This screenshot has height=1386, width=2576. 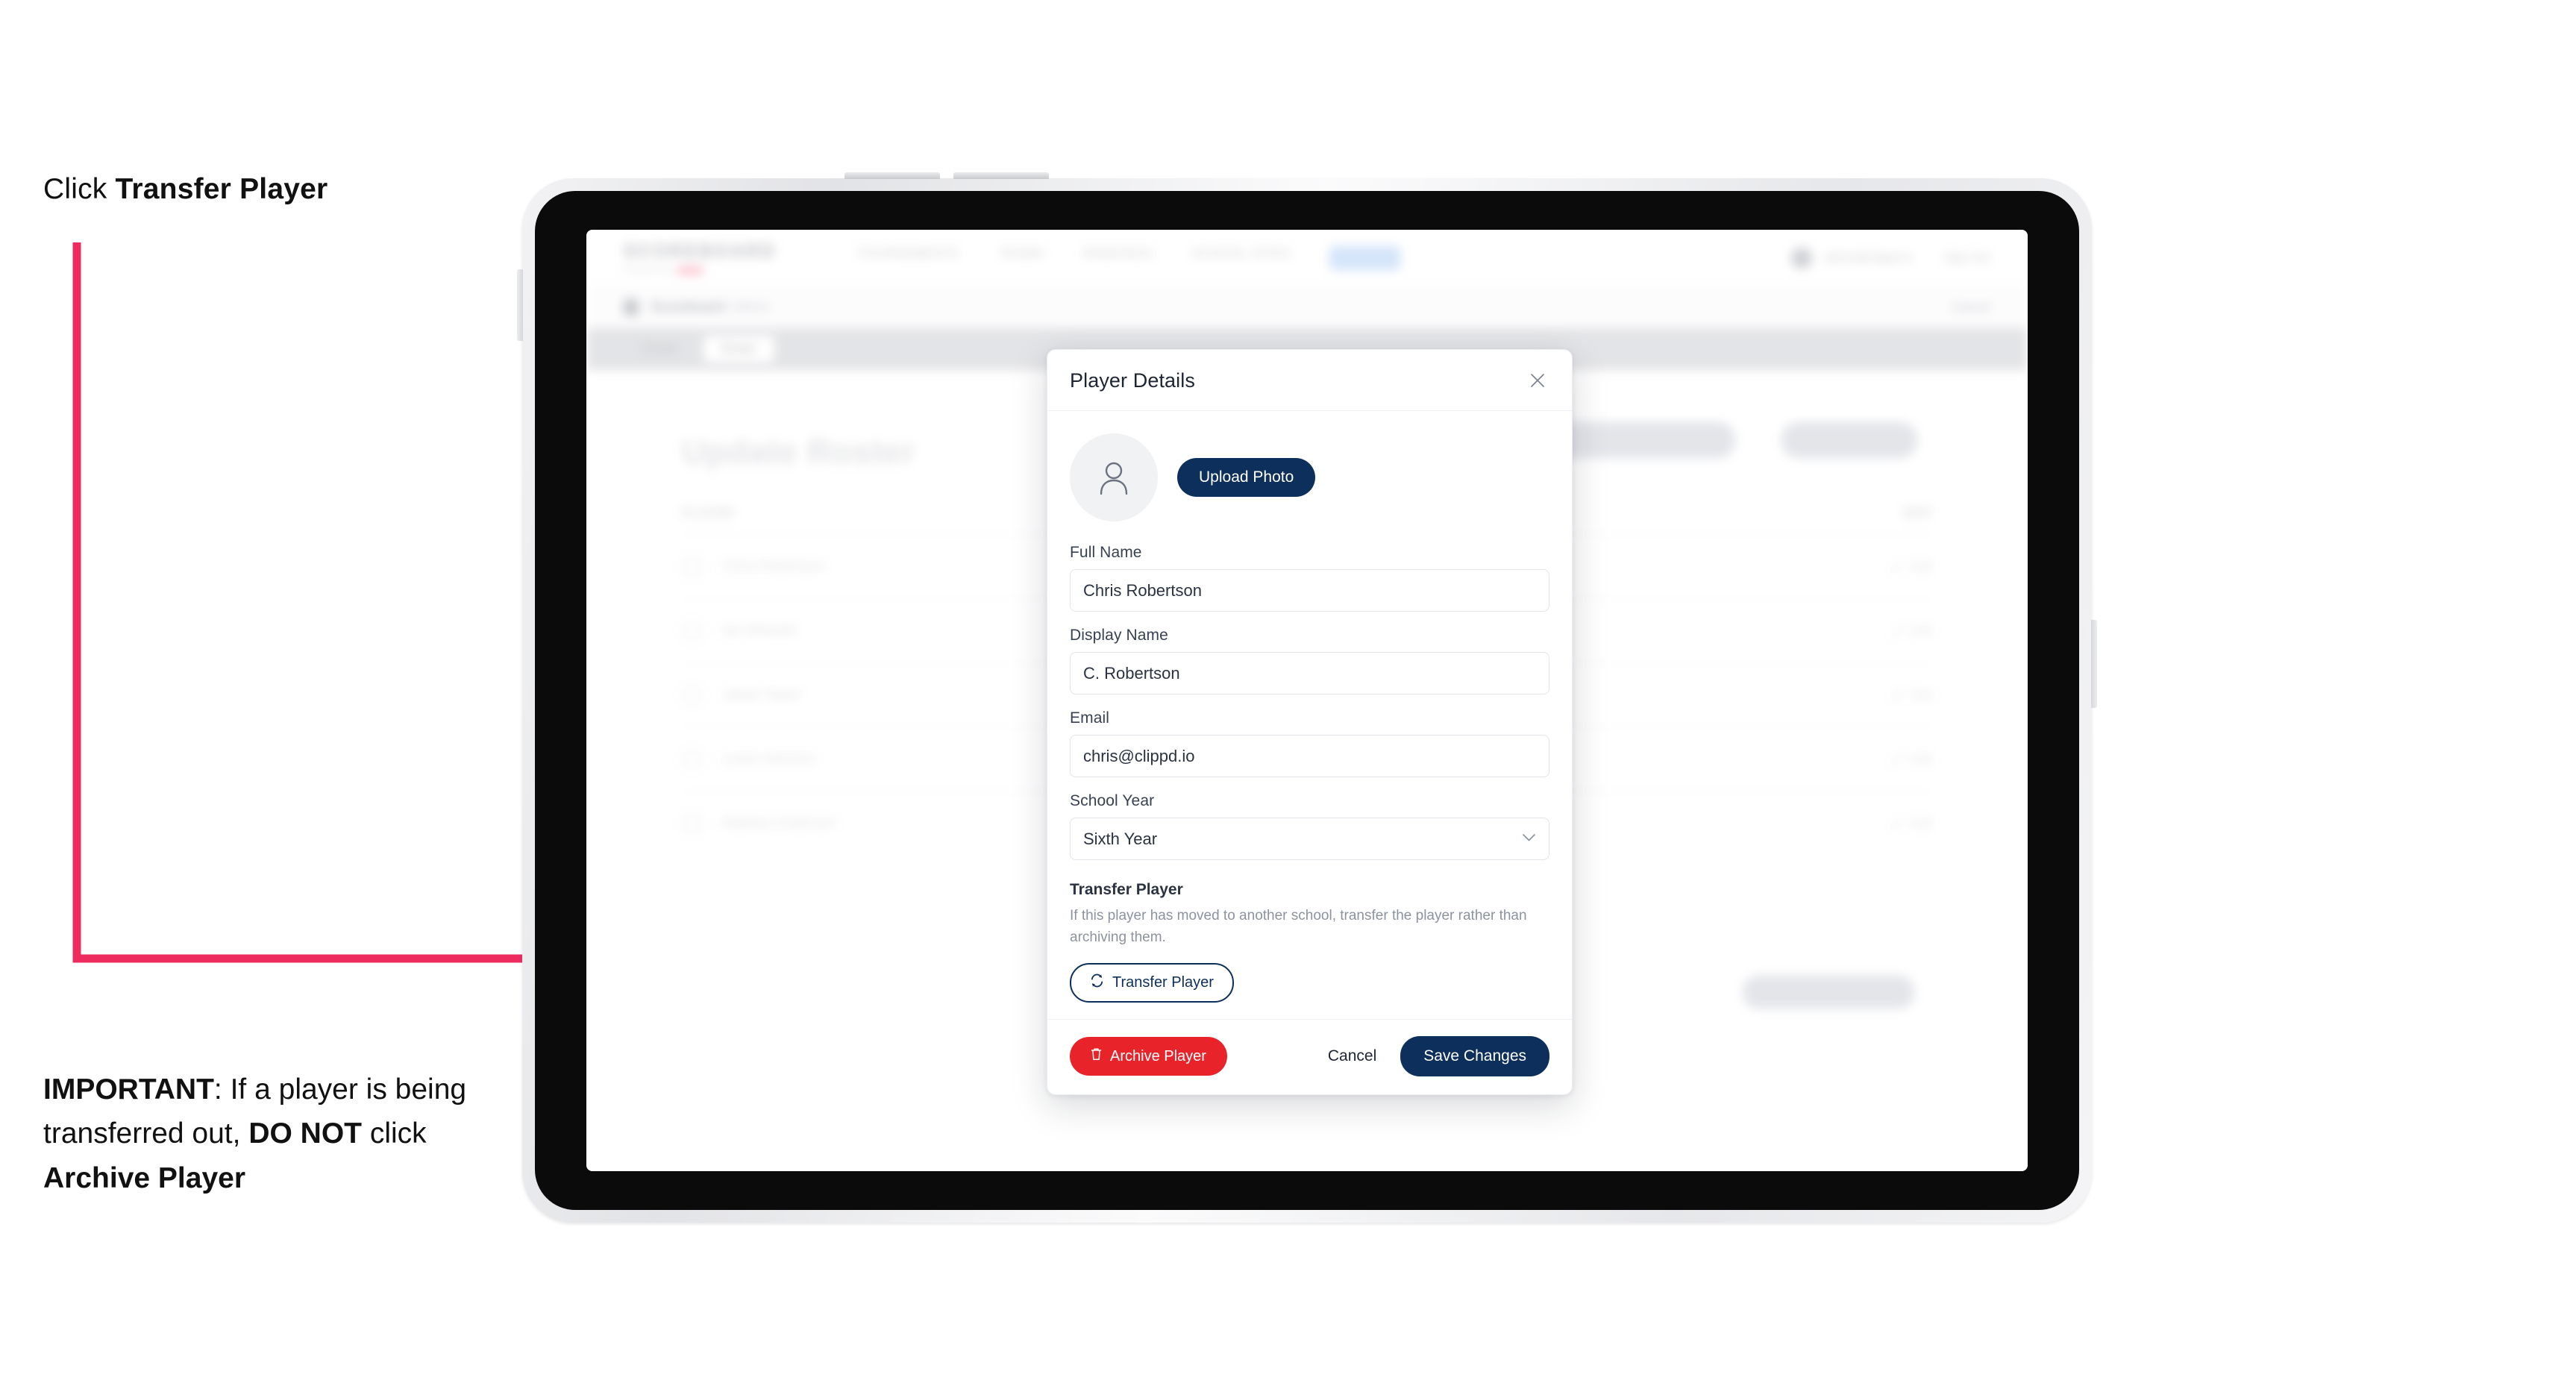 I want to click on side-button, so click(x=520, y=305).